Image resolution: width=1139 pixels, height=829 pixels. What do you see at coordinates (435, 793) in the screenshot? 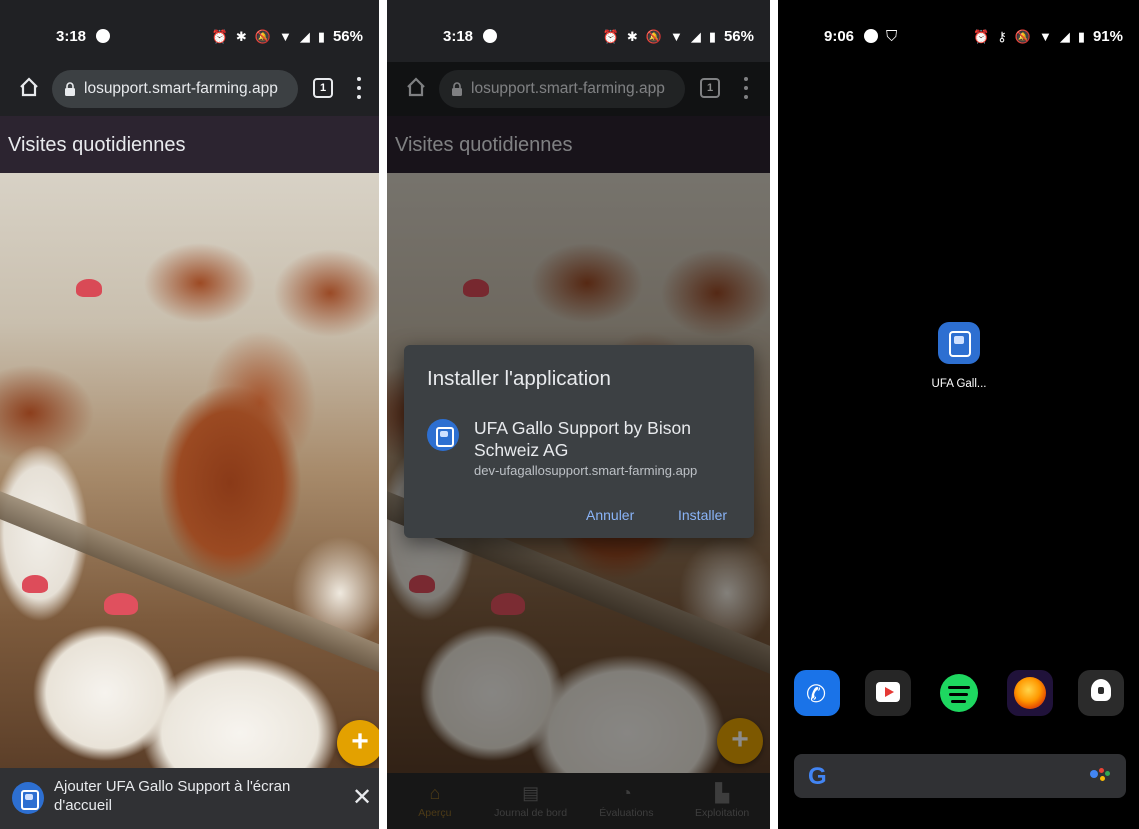
I see `home-icon: ⌂` at bounding box center [435, 793].